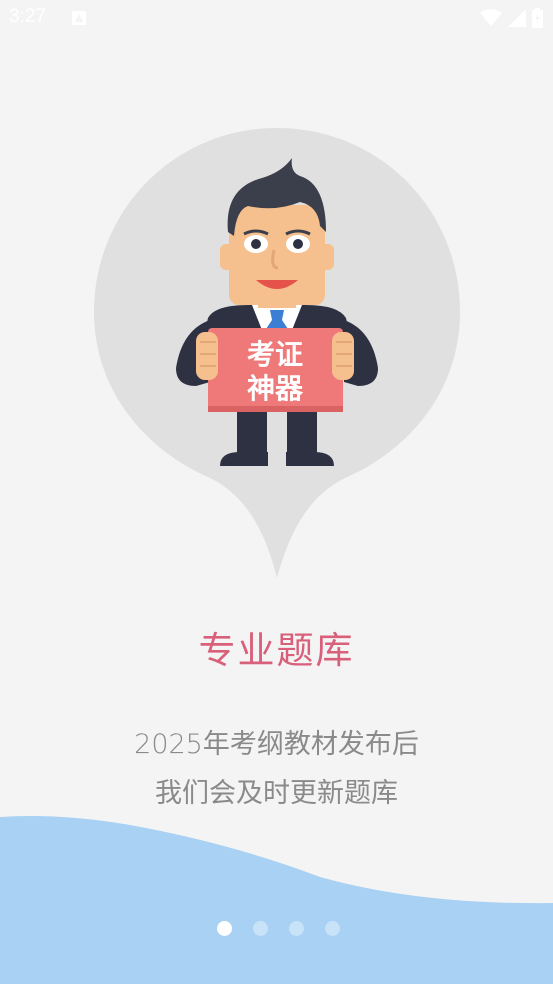  I want to click on sign-text-line1: 考证, so click(275, 354).